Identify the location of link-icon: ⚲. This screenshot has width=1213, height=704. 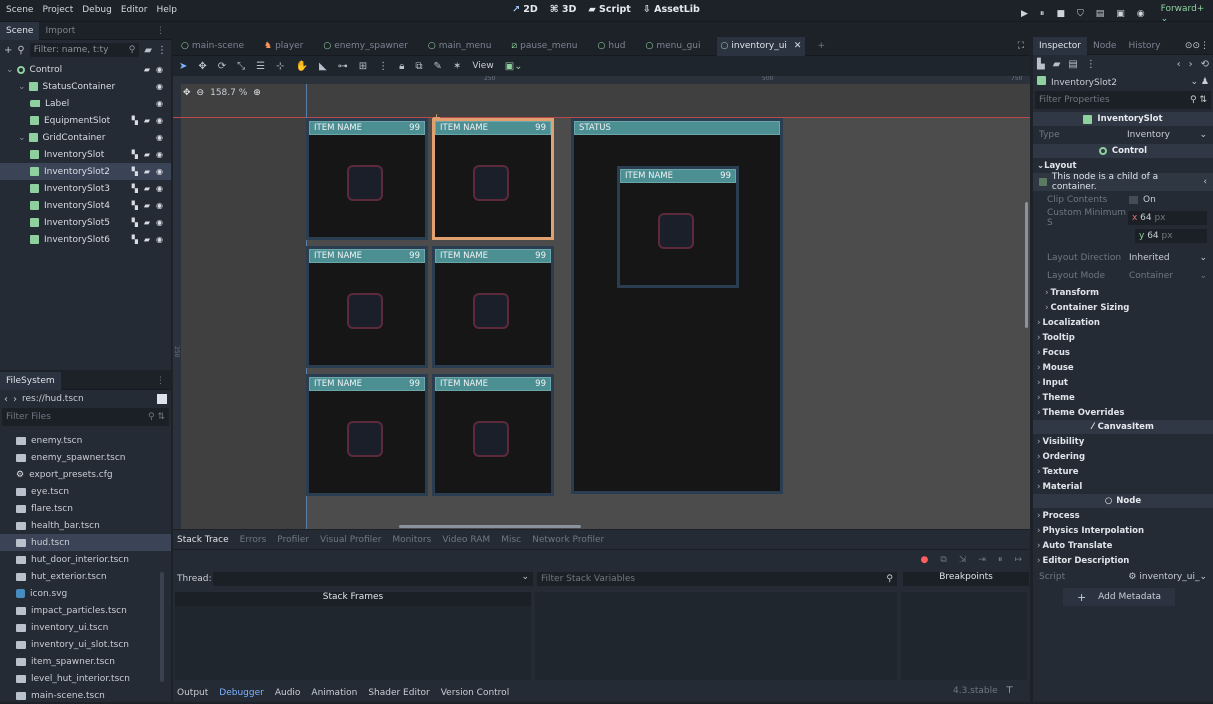
(20, 50).